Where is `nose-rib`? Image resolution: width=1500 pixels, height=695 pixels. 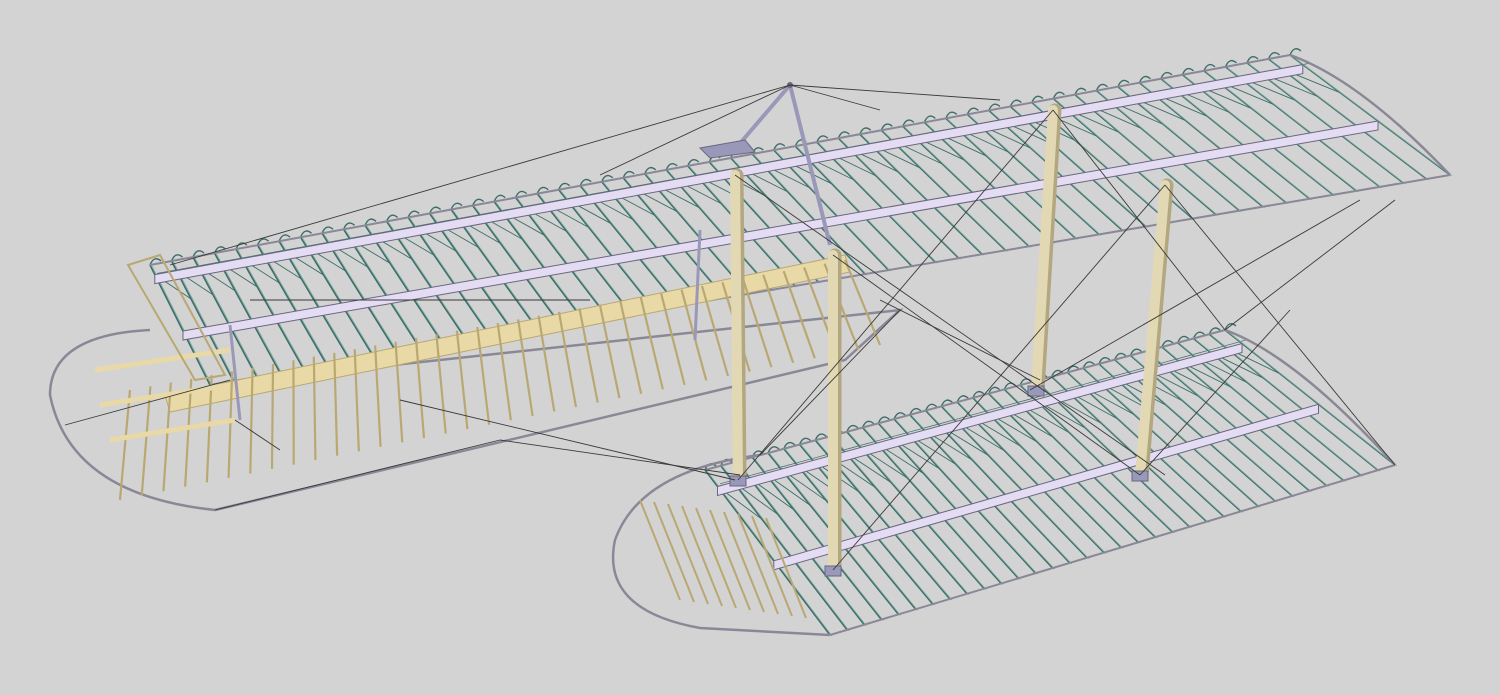
nose-rib is located at coordinates (1295, 52).